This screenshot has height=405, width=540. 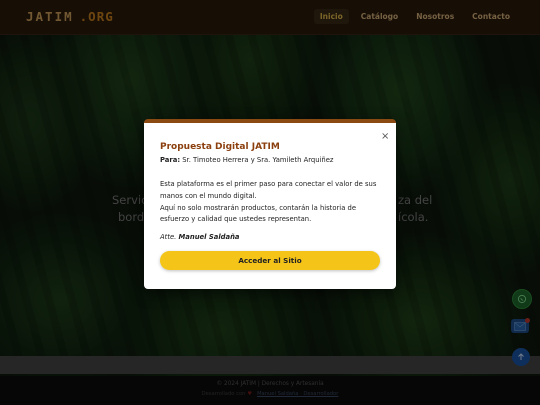 I want to click on signature-name: Manuel Saldaña, so click(x=209, y=237).